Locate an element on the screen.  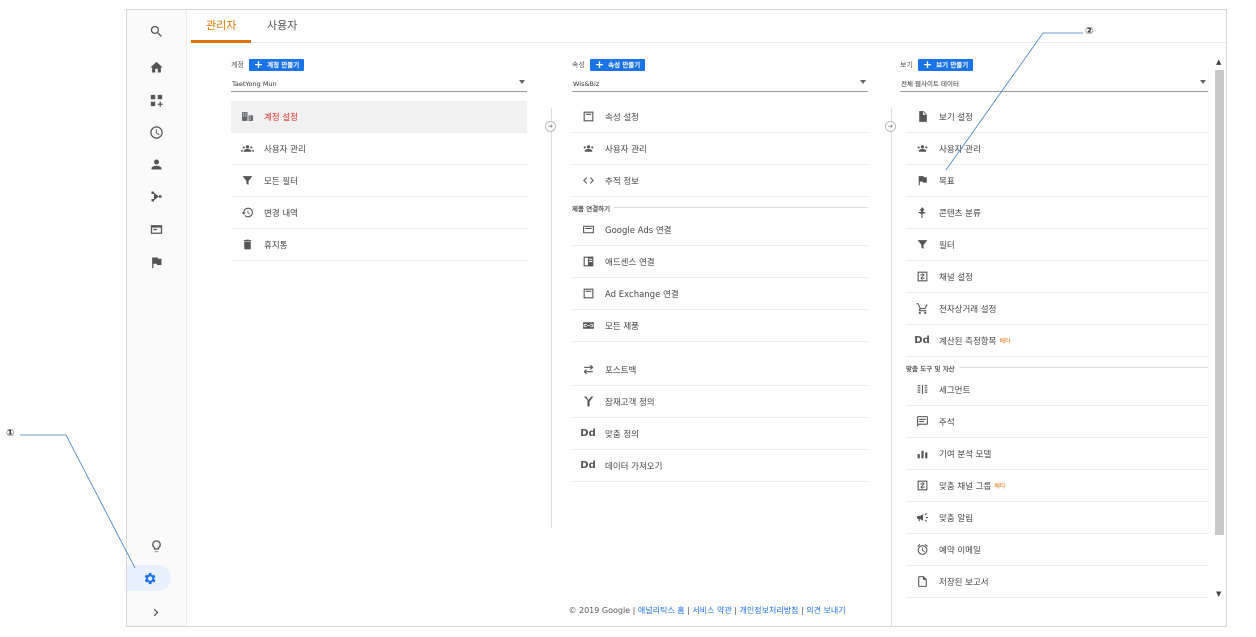
acquisition-icon is located at coordinates (156, 196).